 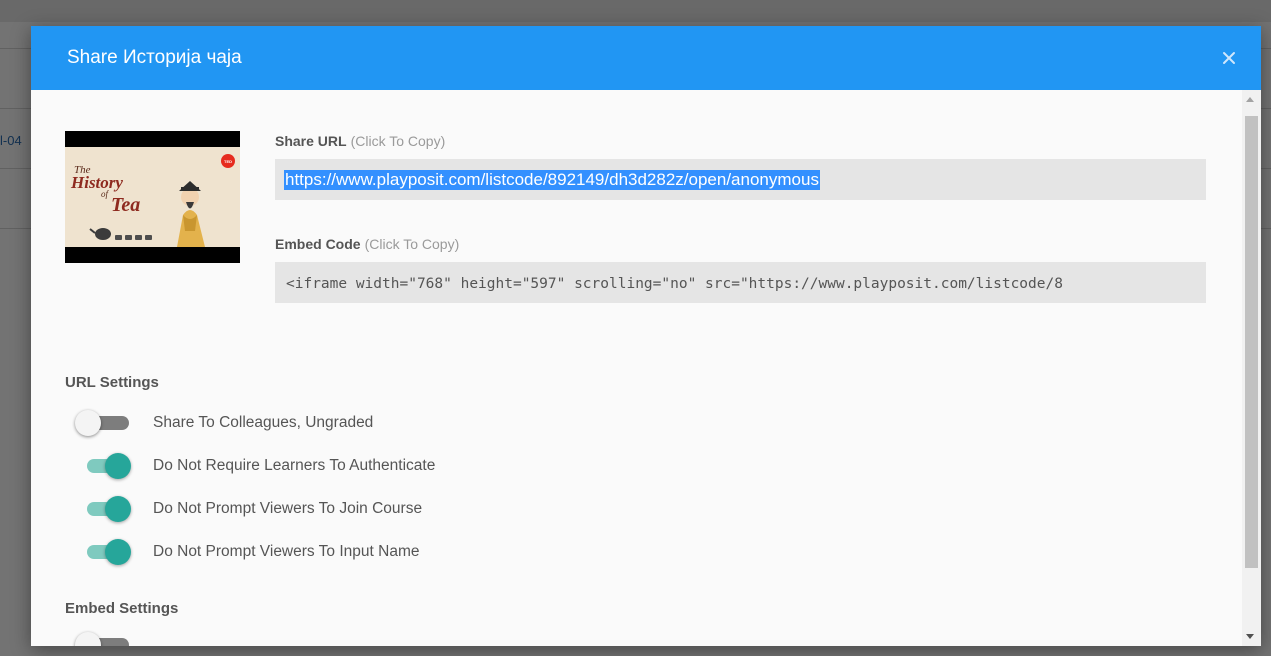 What do you see at coordinates (96, 182) in the screenshot?
I see `svg-text: History` at bounding box center [96, 182].